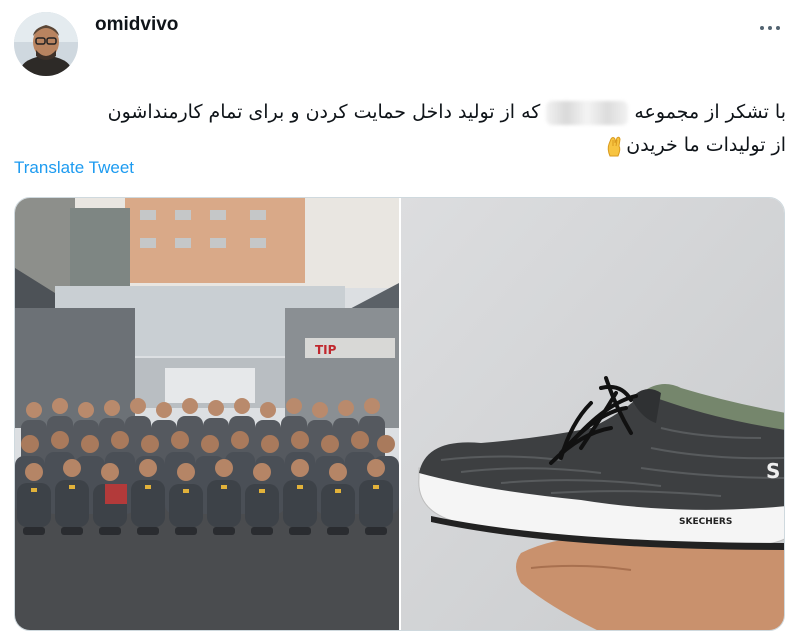 The height and width of the screenshot is (642, 800). Describe the element at coordinates (762, 28) in the screenshot. I see `more-horizontal-icon` at that location.